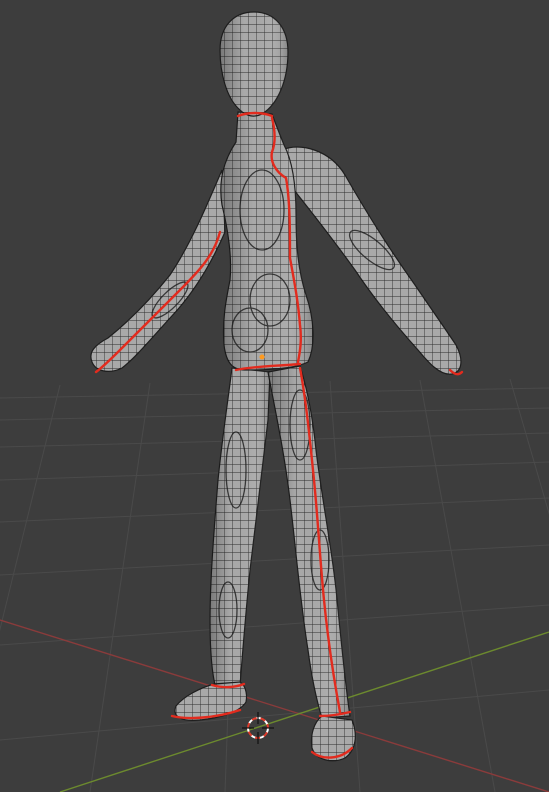  What do you see at coordinates (211, 701) in the screenshot?
I see `left-foot` at bounding box center [211, 701].